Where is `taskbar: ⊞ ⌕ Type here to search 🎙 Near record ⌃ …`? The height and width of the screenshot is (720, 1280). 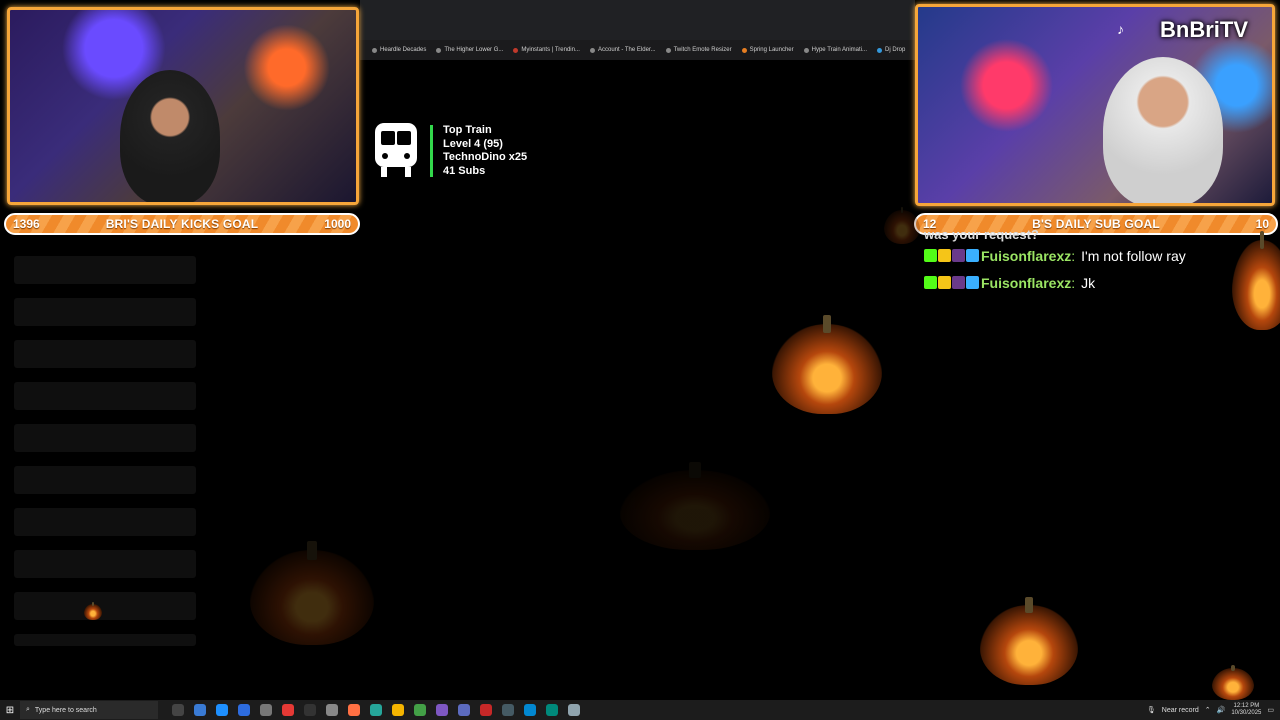
taskbar: ⊞ ⌕ Type here to search 🎙 Near record ⌃ … is located at coordinates (640, 710).